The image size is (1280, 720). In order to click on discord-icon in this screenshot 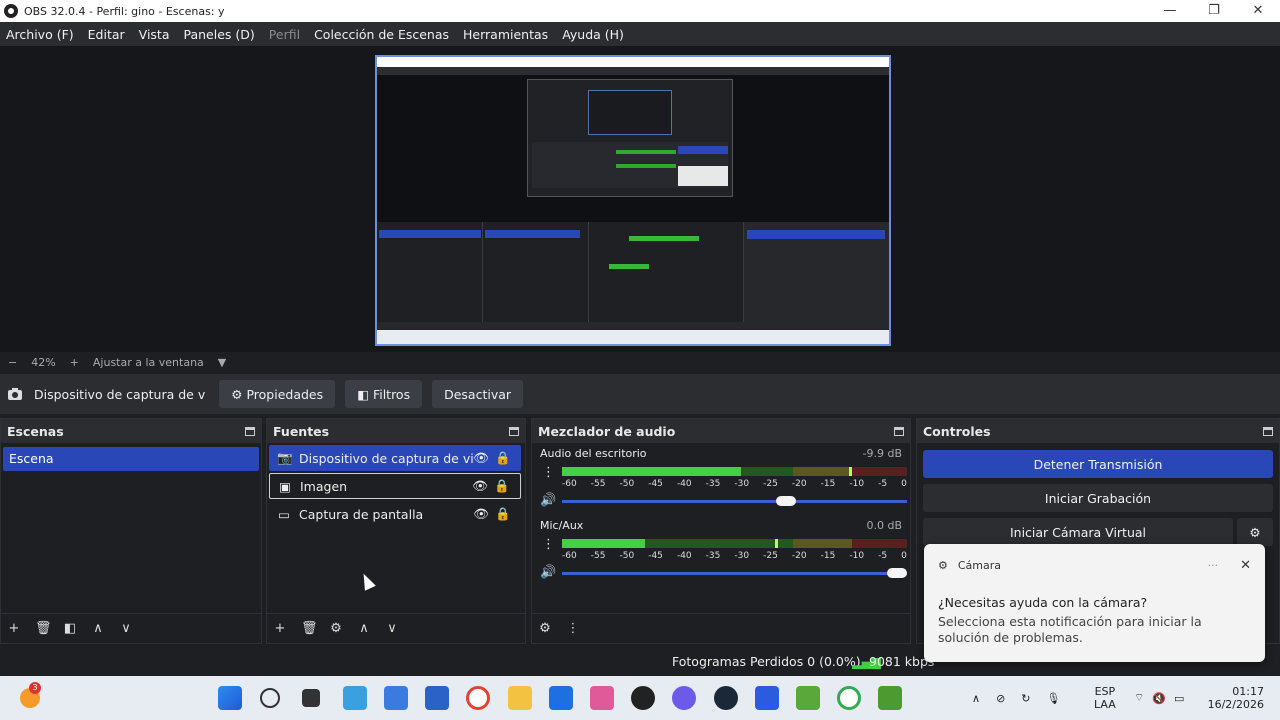, I will do `click(684, 698)`.